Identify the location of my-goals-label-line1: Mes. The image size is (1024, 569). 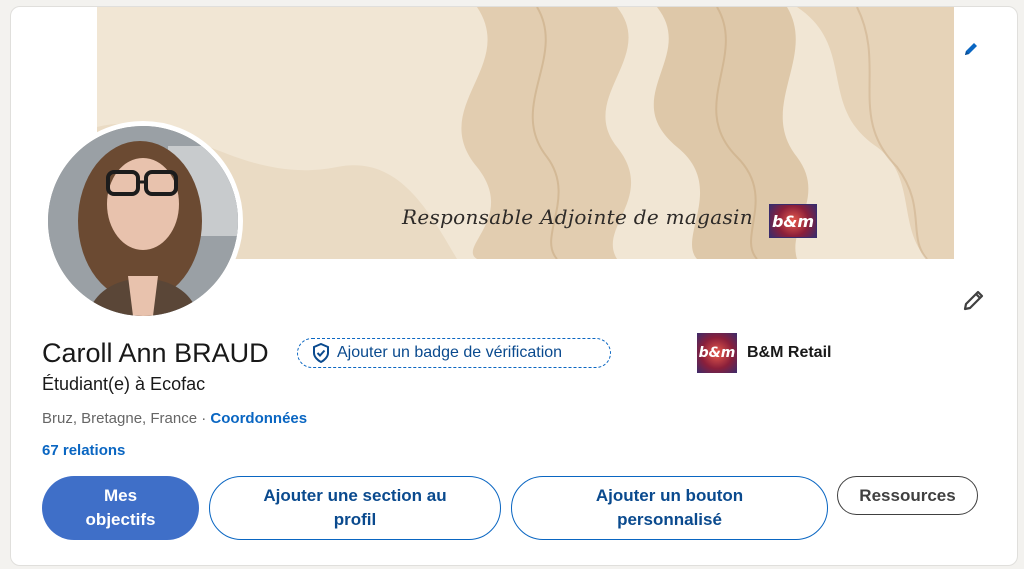
(120, 495).